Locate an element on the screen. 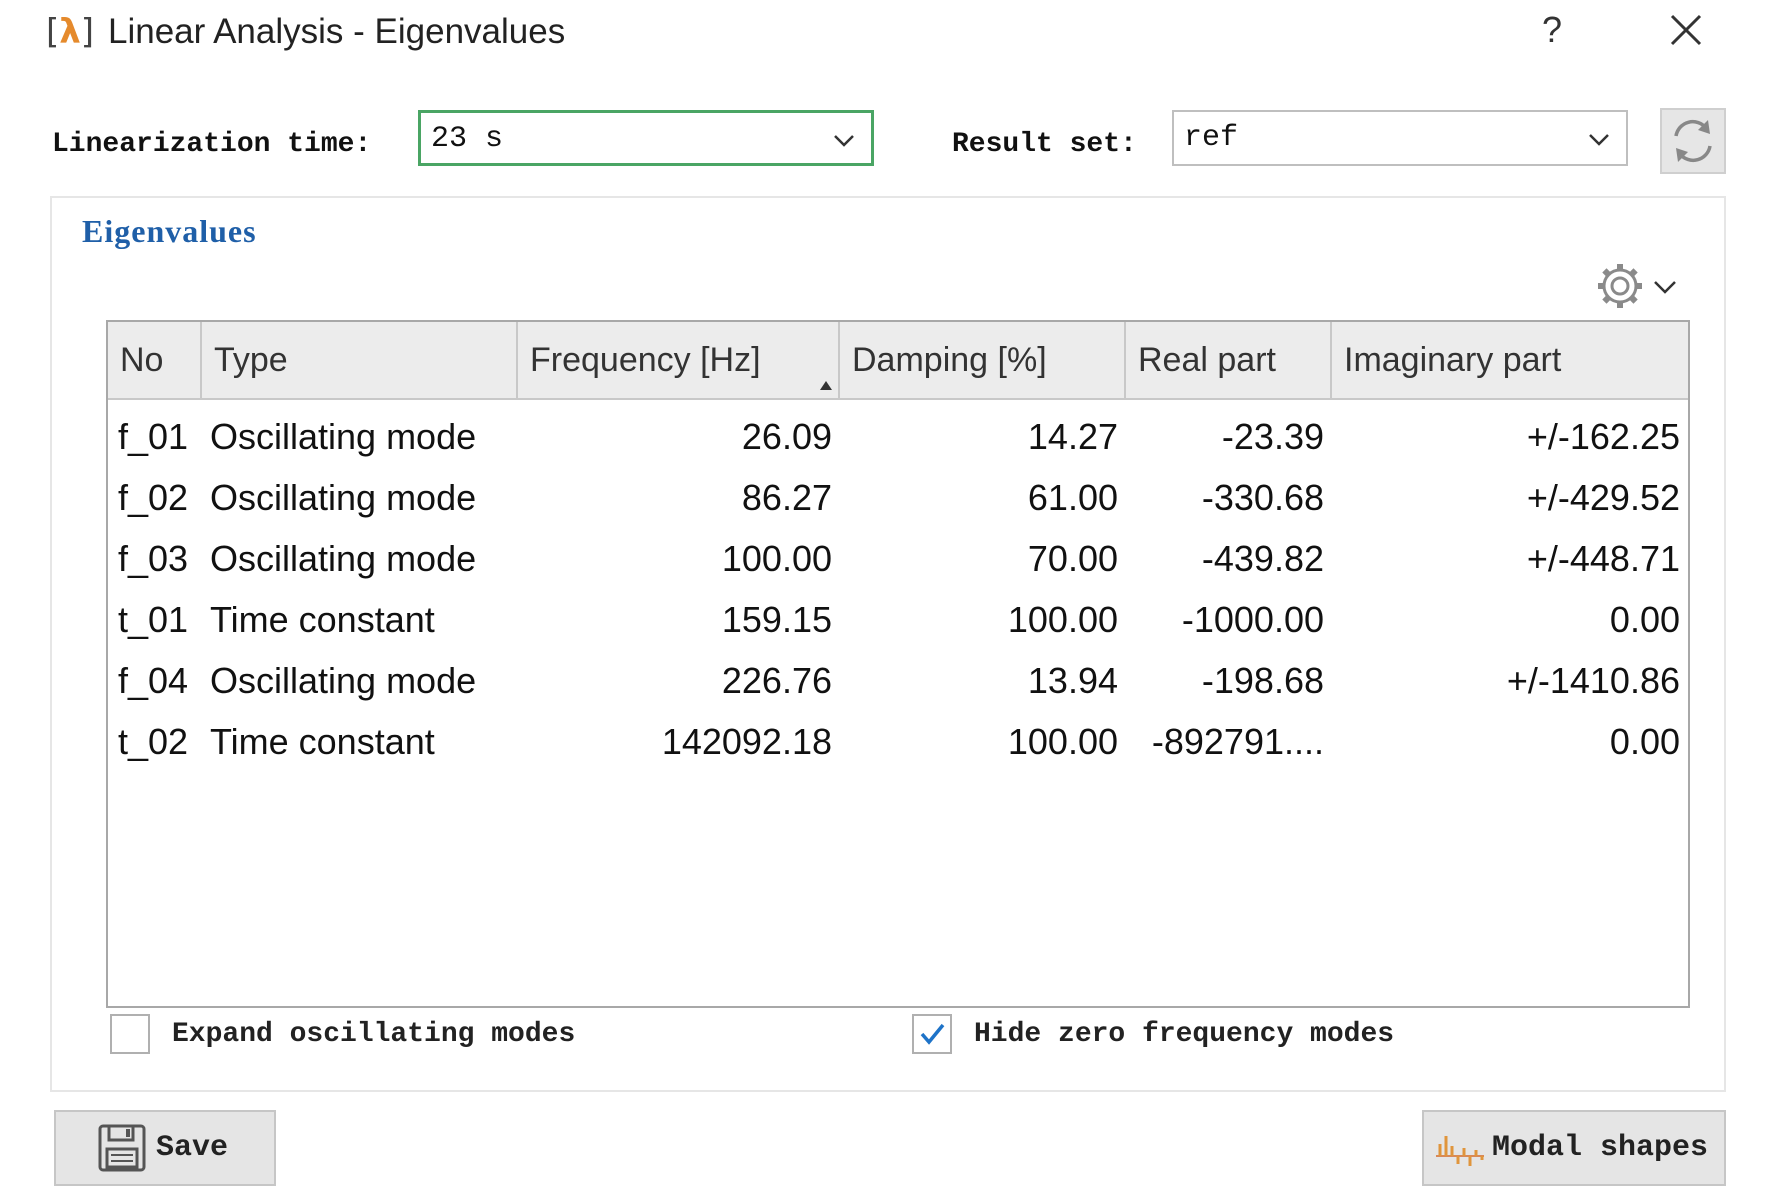 The image size is (1772, 1202). close-button is located at coordinates (1686, 30).